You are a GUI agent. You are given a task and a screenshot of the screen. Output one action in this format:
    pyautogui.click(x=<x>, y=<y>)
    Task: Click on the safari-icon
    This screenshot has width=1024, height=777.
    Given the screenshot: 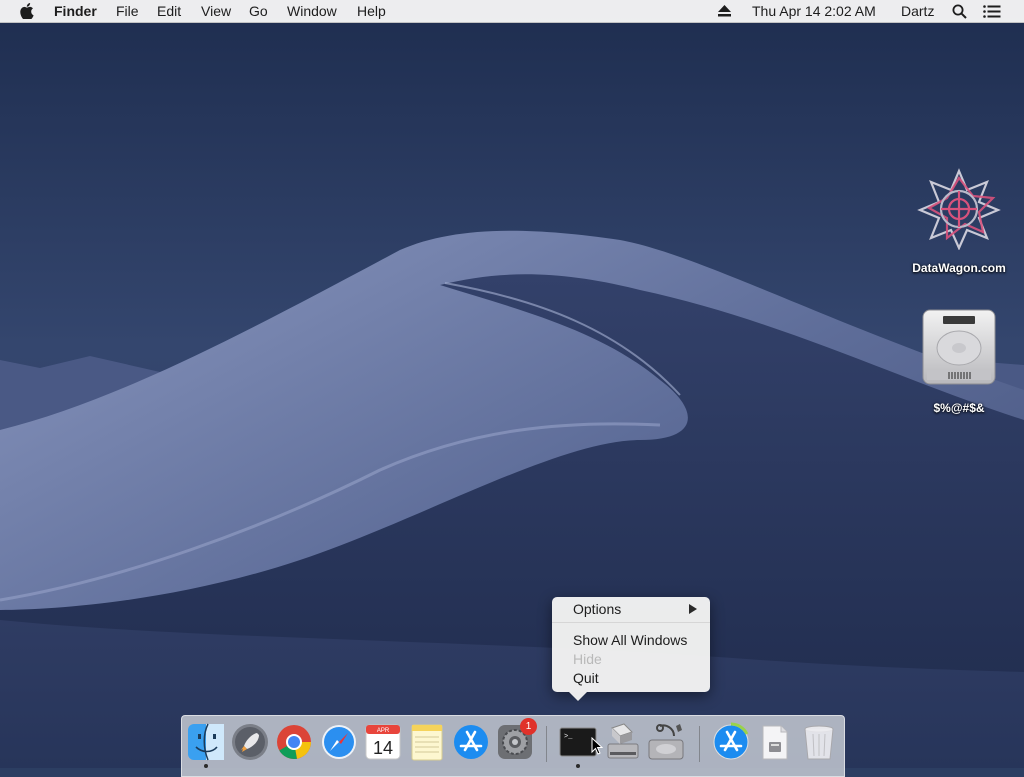 What is the action you would take?
    pyautogui.click(x=339, y=742)
    